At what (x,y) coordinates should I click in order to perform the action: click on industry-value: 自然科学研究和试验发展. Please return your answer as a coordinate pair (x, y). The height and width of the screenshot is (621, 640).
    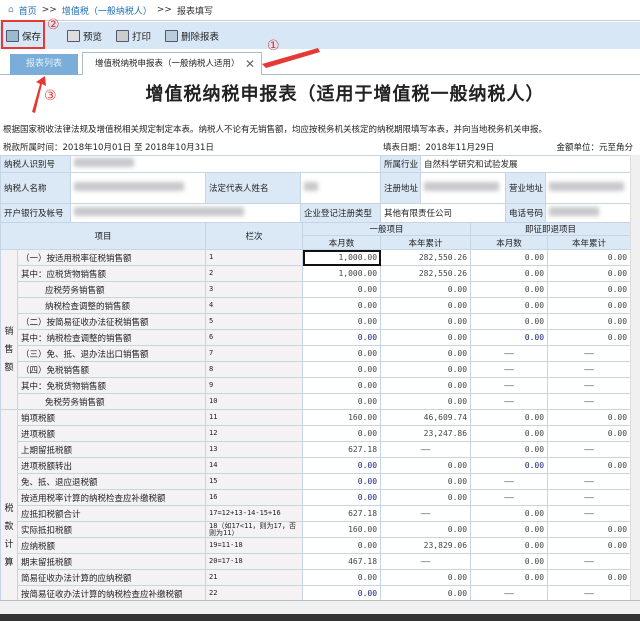
    Looking at the image, I should click on (526, 164).